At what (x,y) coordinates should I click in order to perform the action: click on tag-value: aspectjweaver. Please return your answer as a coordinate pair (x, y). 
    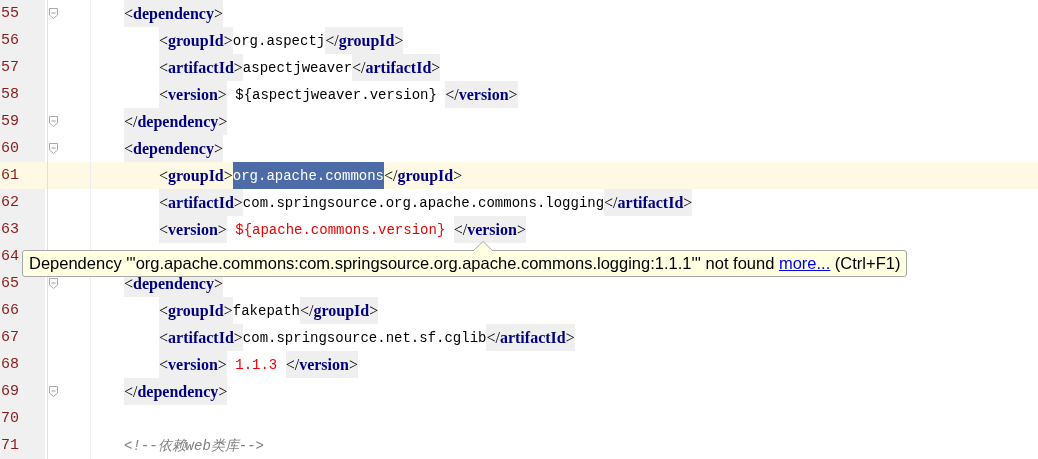
    Looking at the image, I should click on (297, 68).